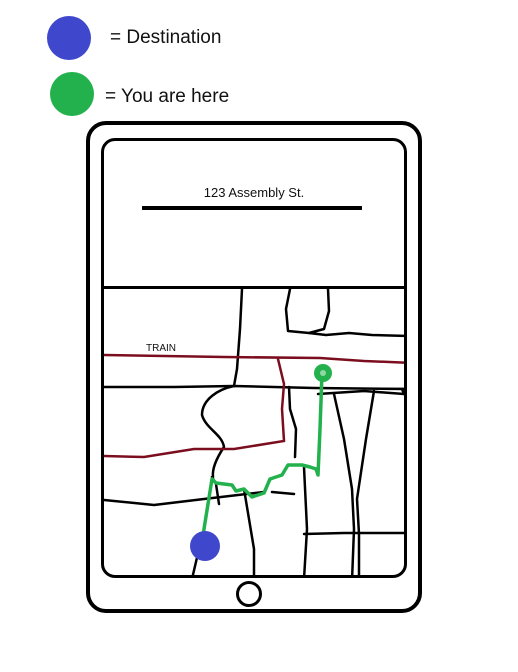 This screenshot has height=672, width=518. I want to click on train-label: TRAIN, so click(161, 348).